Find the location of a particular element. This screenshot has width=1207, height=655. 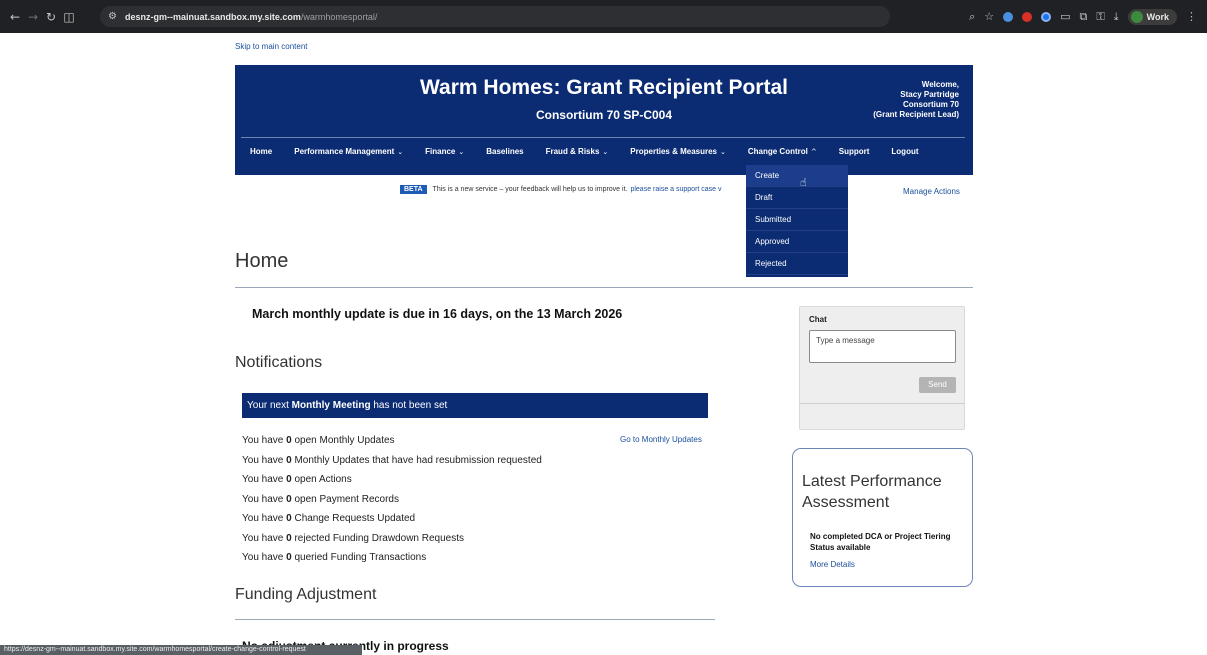

extension-blue-icon is located at coordinates (1008, 16).